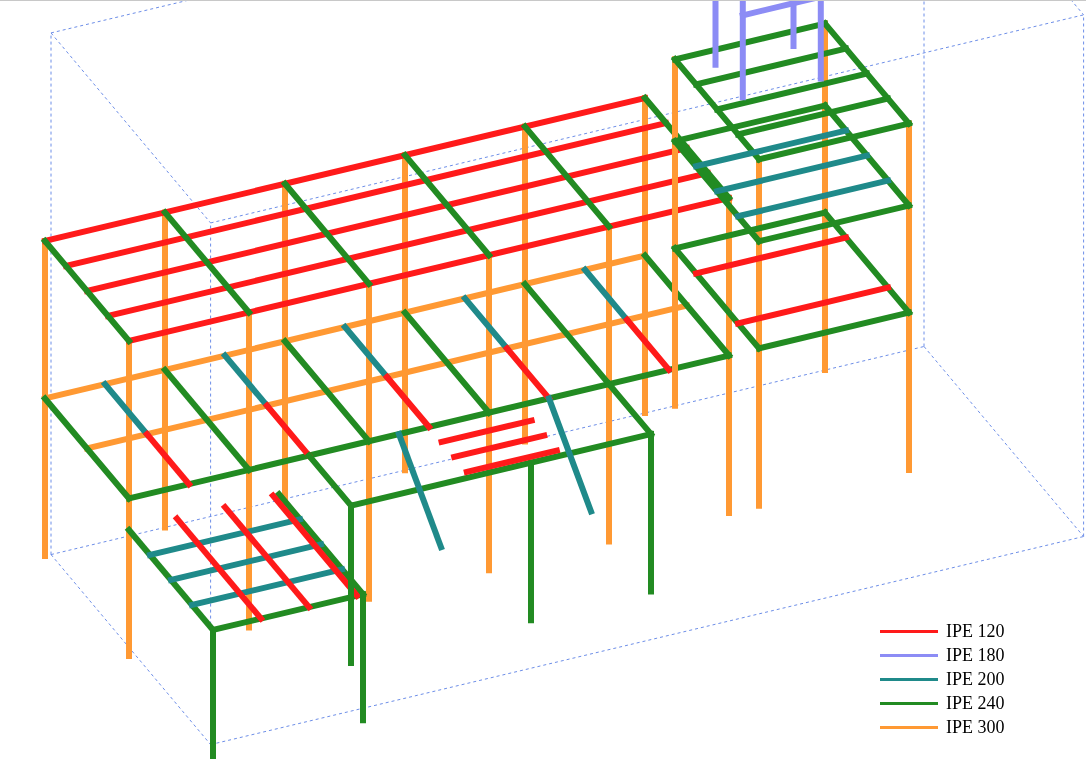 This screenshot has height=768, width=1086. What do you see at coordinates (975, 679) in the screenshot?
I see `legend-label: IPE 200` at bounding box center [975, 679].